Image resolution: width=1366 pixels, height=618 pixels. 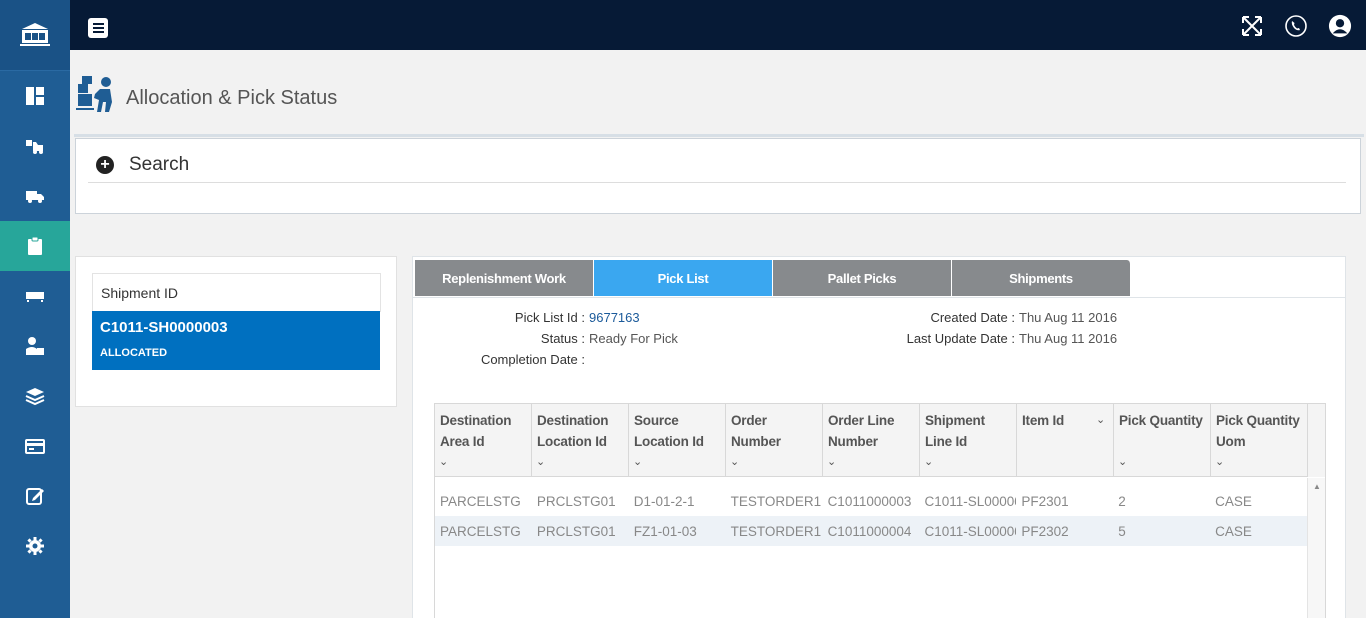 I want to click on phone-button, so click(x=1296, y=26).